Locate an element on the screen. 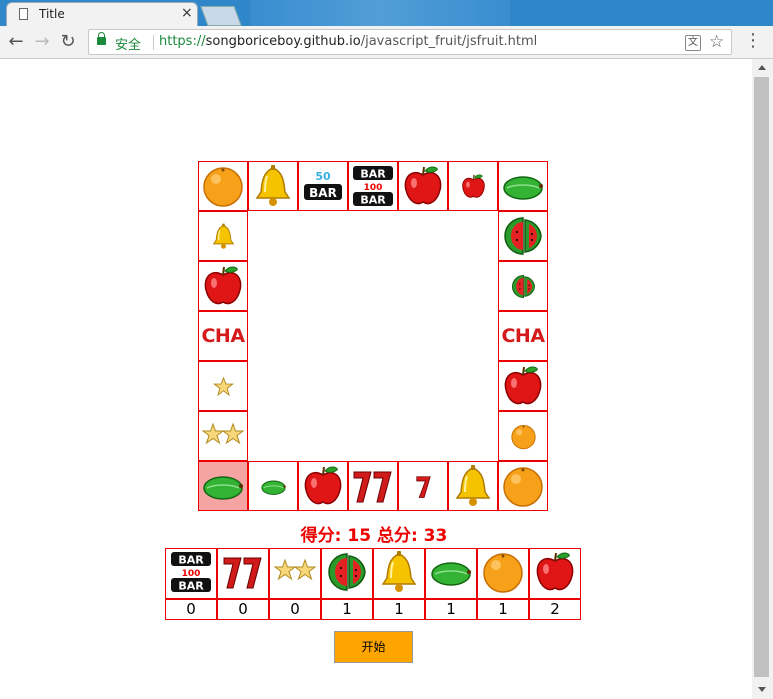  board-cell-bell is located at coordinates (223, 236).